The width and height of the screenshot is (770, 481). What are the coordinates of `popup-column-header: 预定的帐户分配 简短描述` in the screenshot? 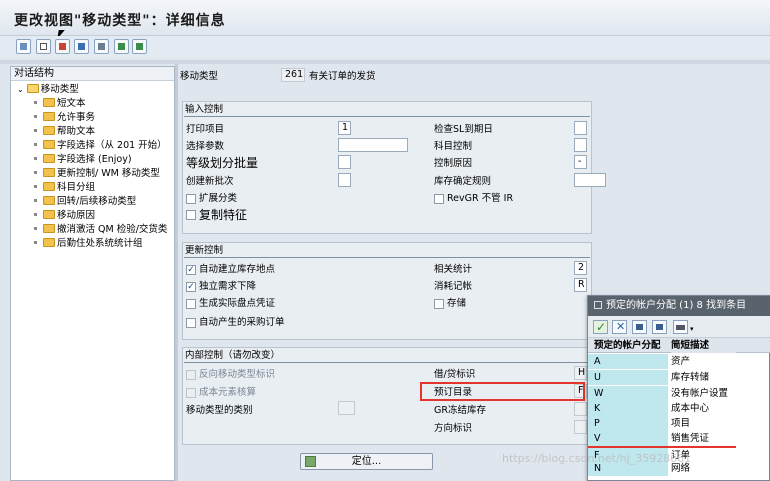 It's located at (679, 345).